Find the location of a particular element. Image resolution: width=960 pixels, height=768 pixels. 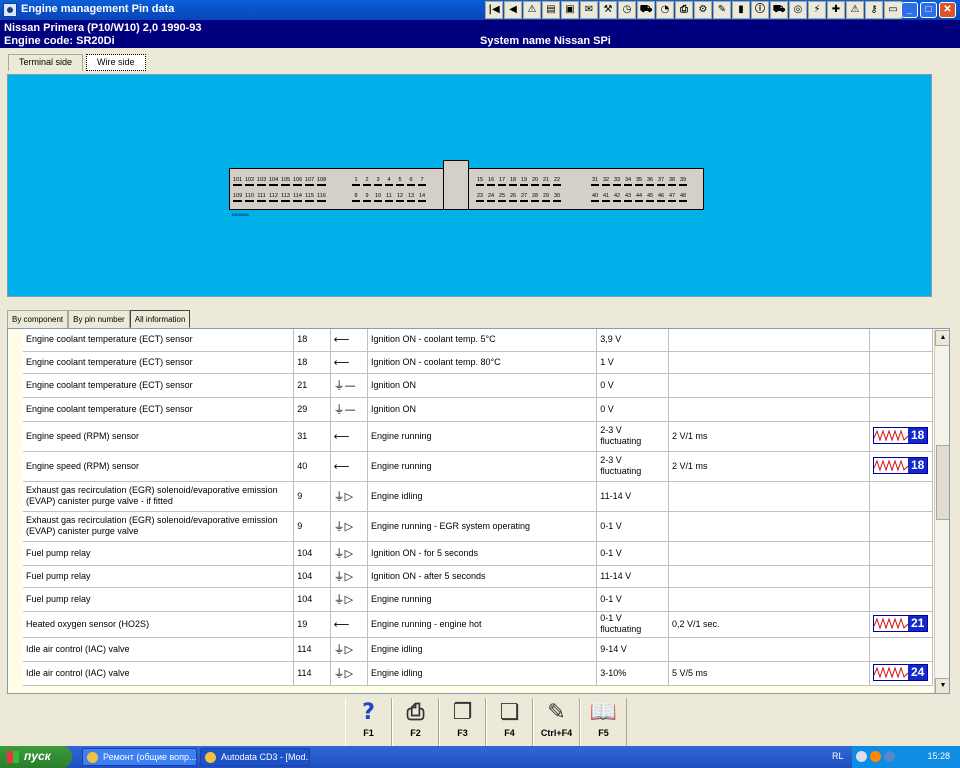

fkey-f1: ? F1 is located at coordinates (368, 722).